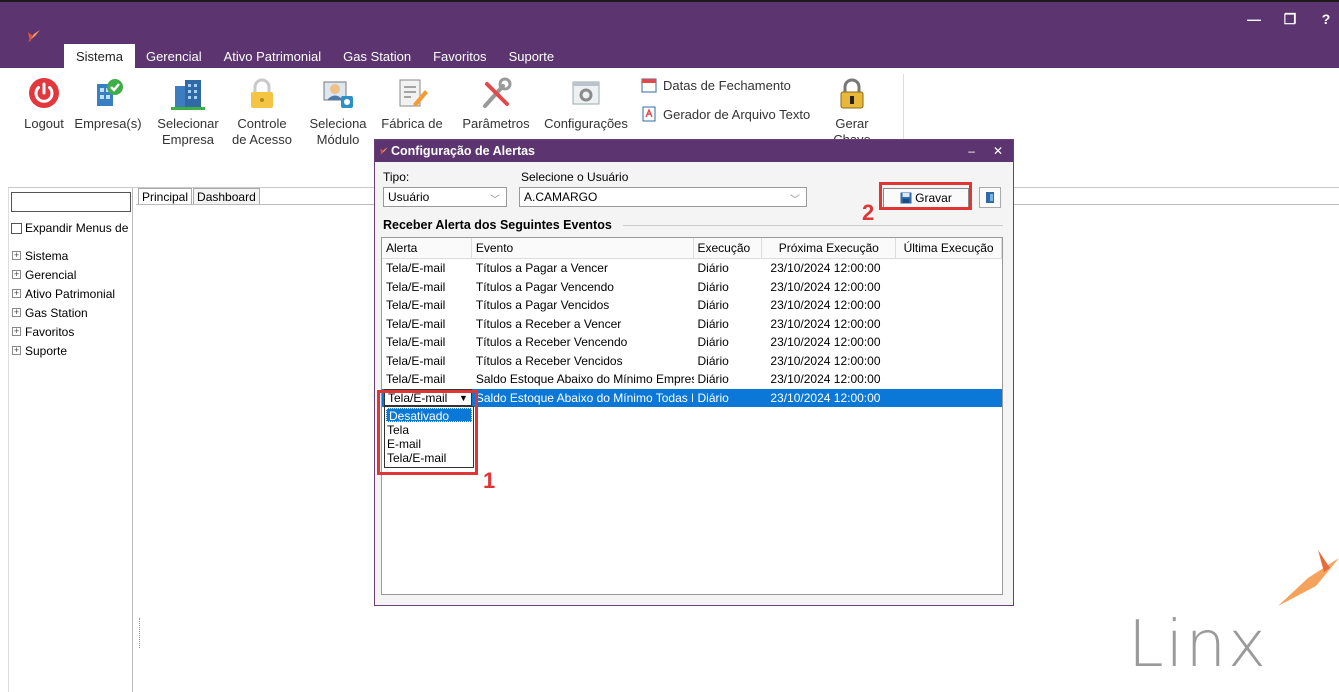  What do you see at coordinates (497, 92) in the screenshot?
I see `tools-icon` at bounding box center [497, 92].